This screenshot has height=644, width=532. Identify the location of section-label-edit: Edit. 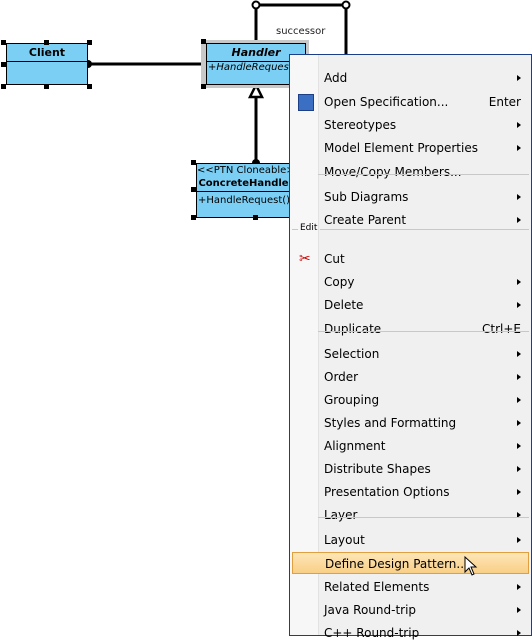
(309, 228).